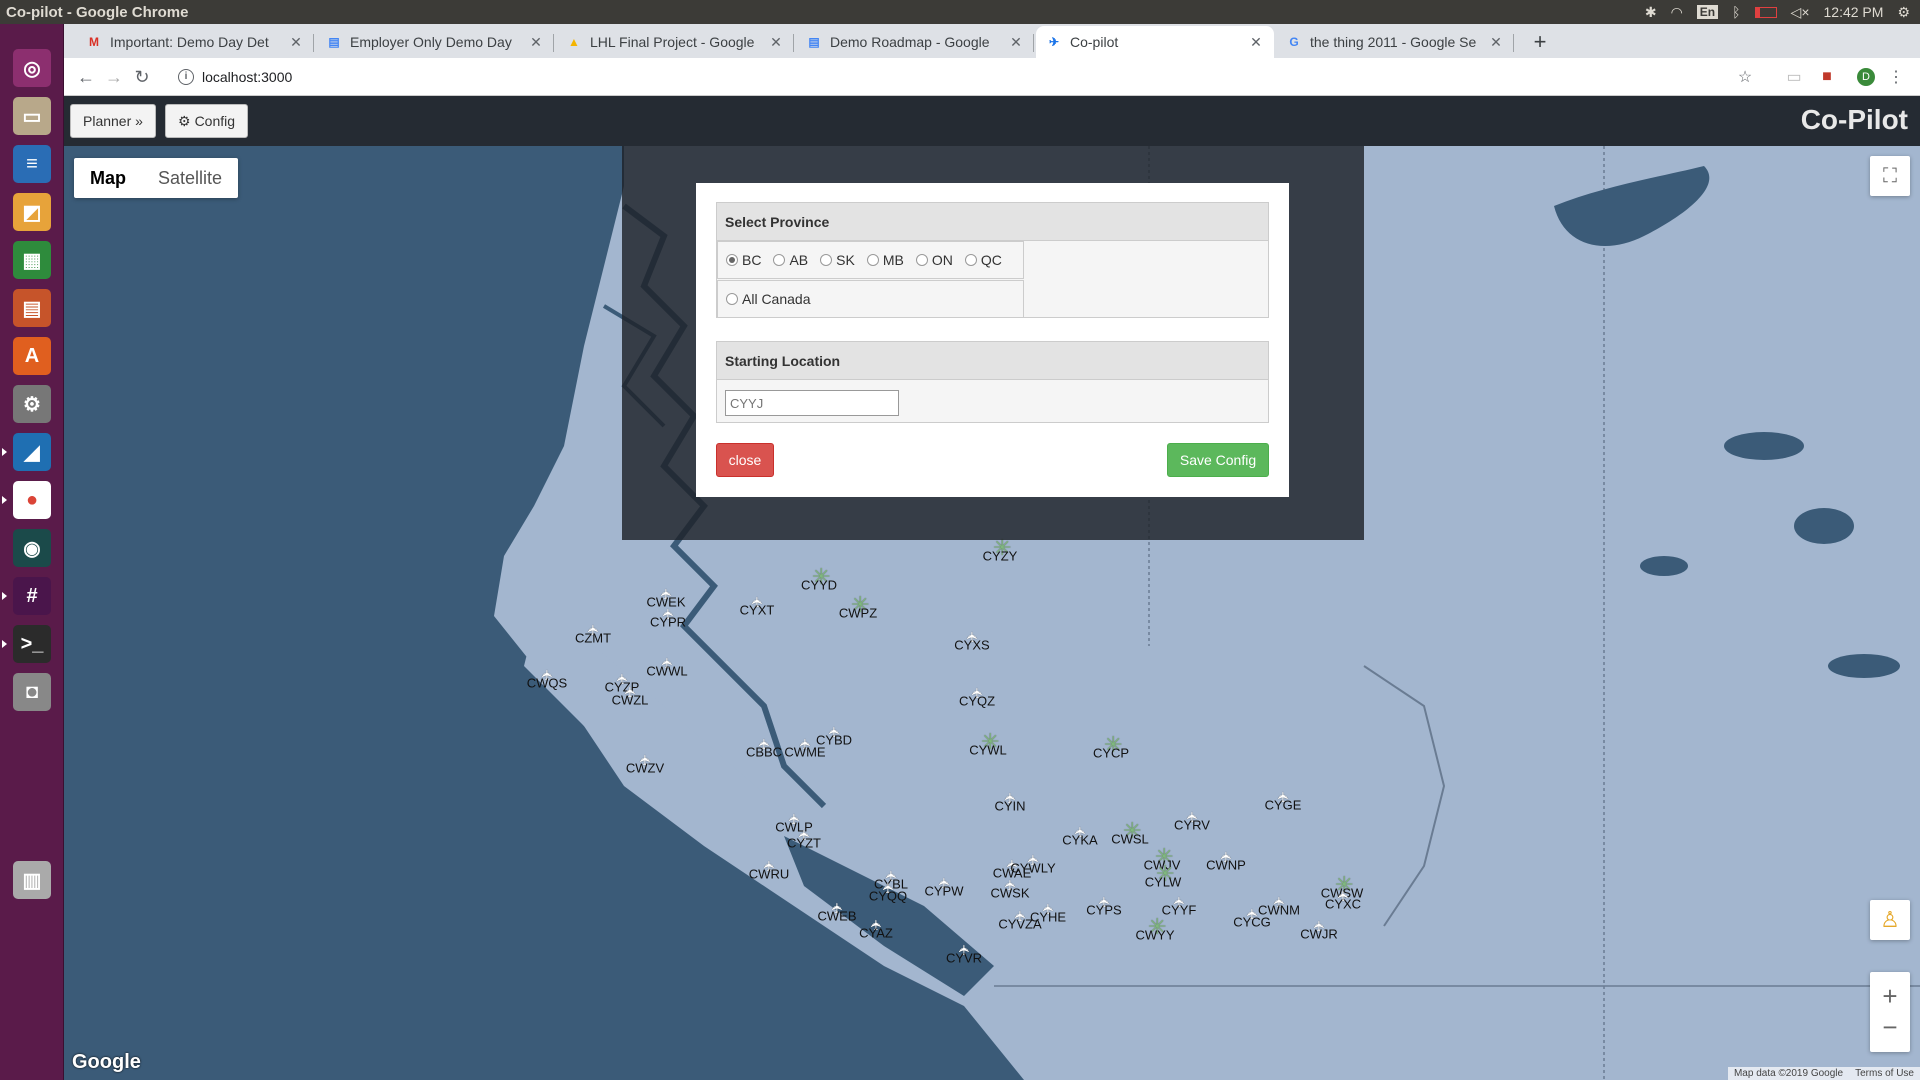 This screenshot has width=1920, height=1080. I want to click on site-info-icon: i, so click(186, 77).